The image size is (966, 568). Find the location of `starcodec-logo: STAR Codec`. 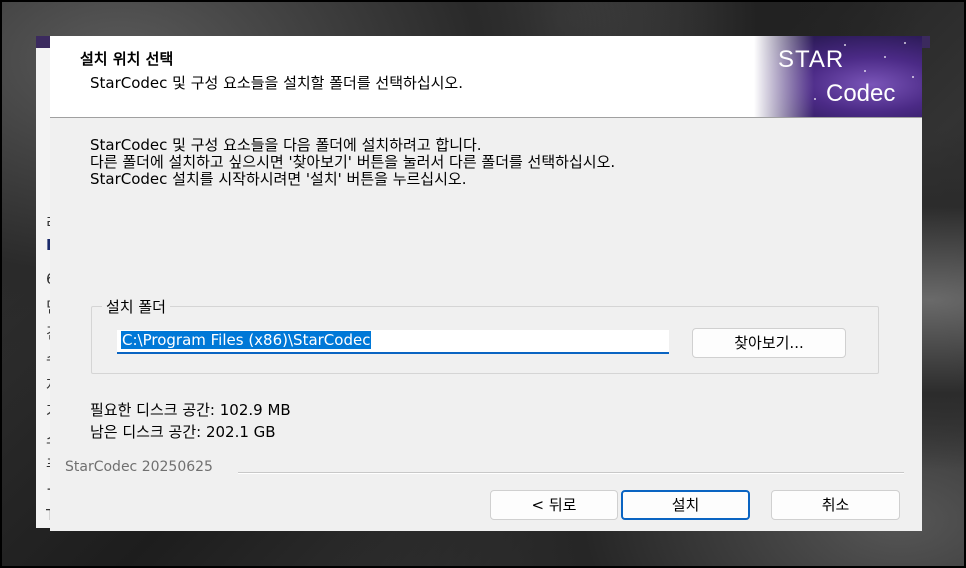

starcodec-logo: STAR Codec is located at coordinates (838, 76).